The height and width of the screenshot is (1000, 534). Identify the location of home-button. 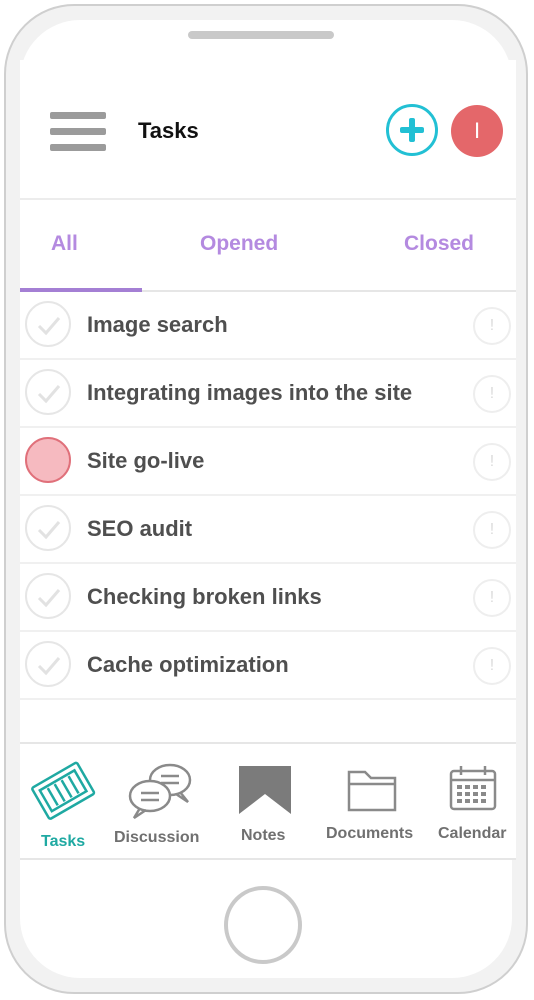
(263, 925).